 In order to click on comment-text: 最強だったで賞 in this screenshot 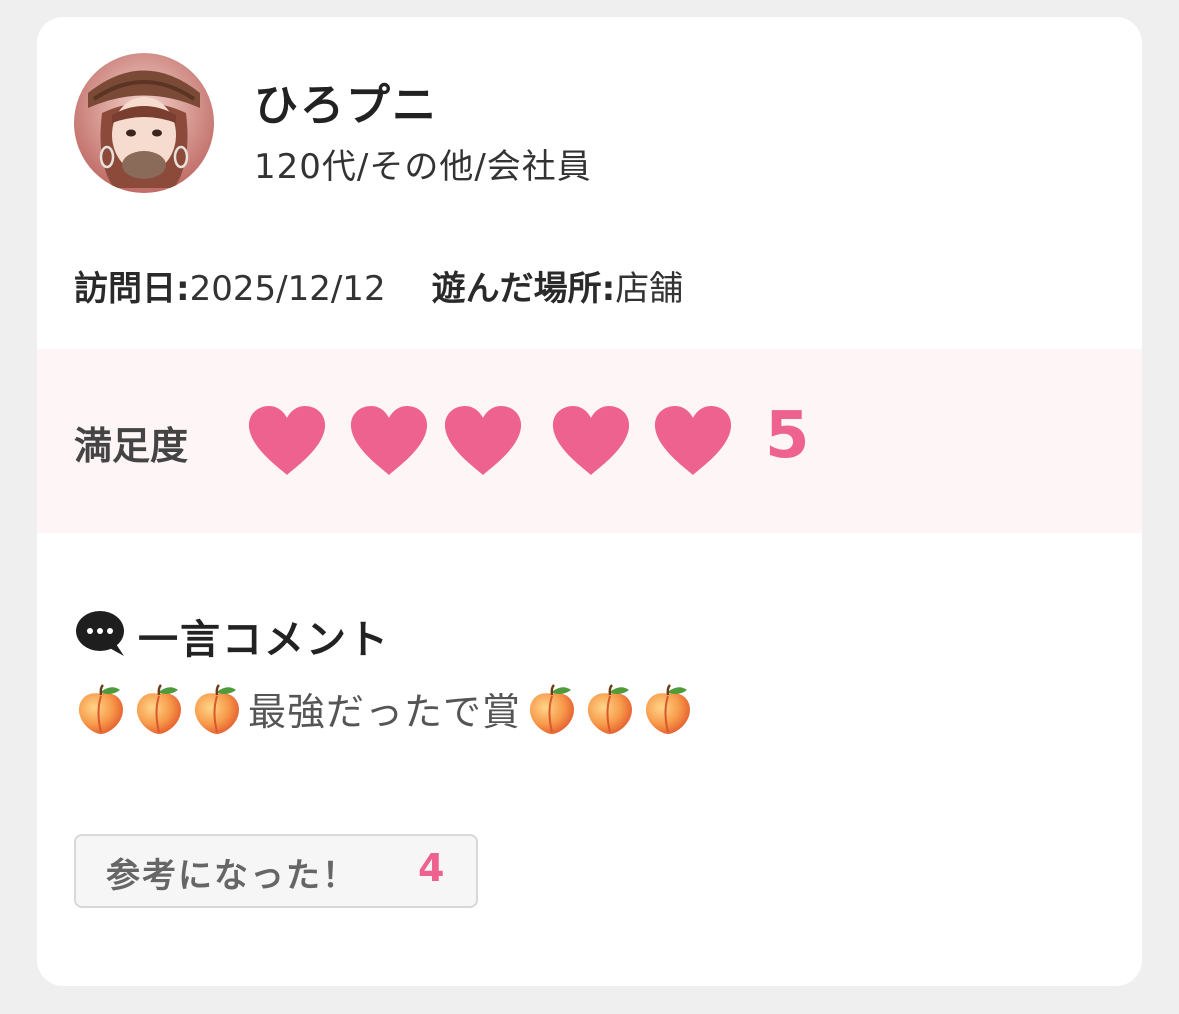, I will do `click(385, 712)`.